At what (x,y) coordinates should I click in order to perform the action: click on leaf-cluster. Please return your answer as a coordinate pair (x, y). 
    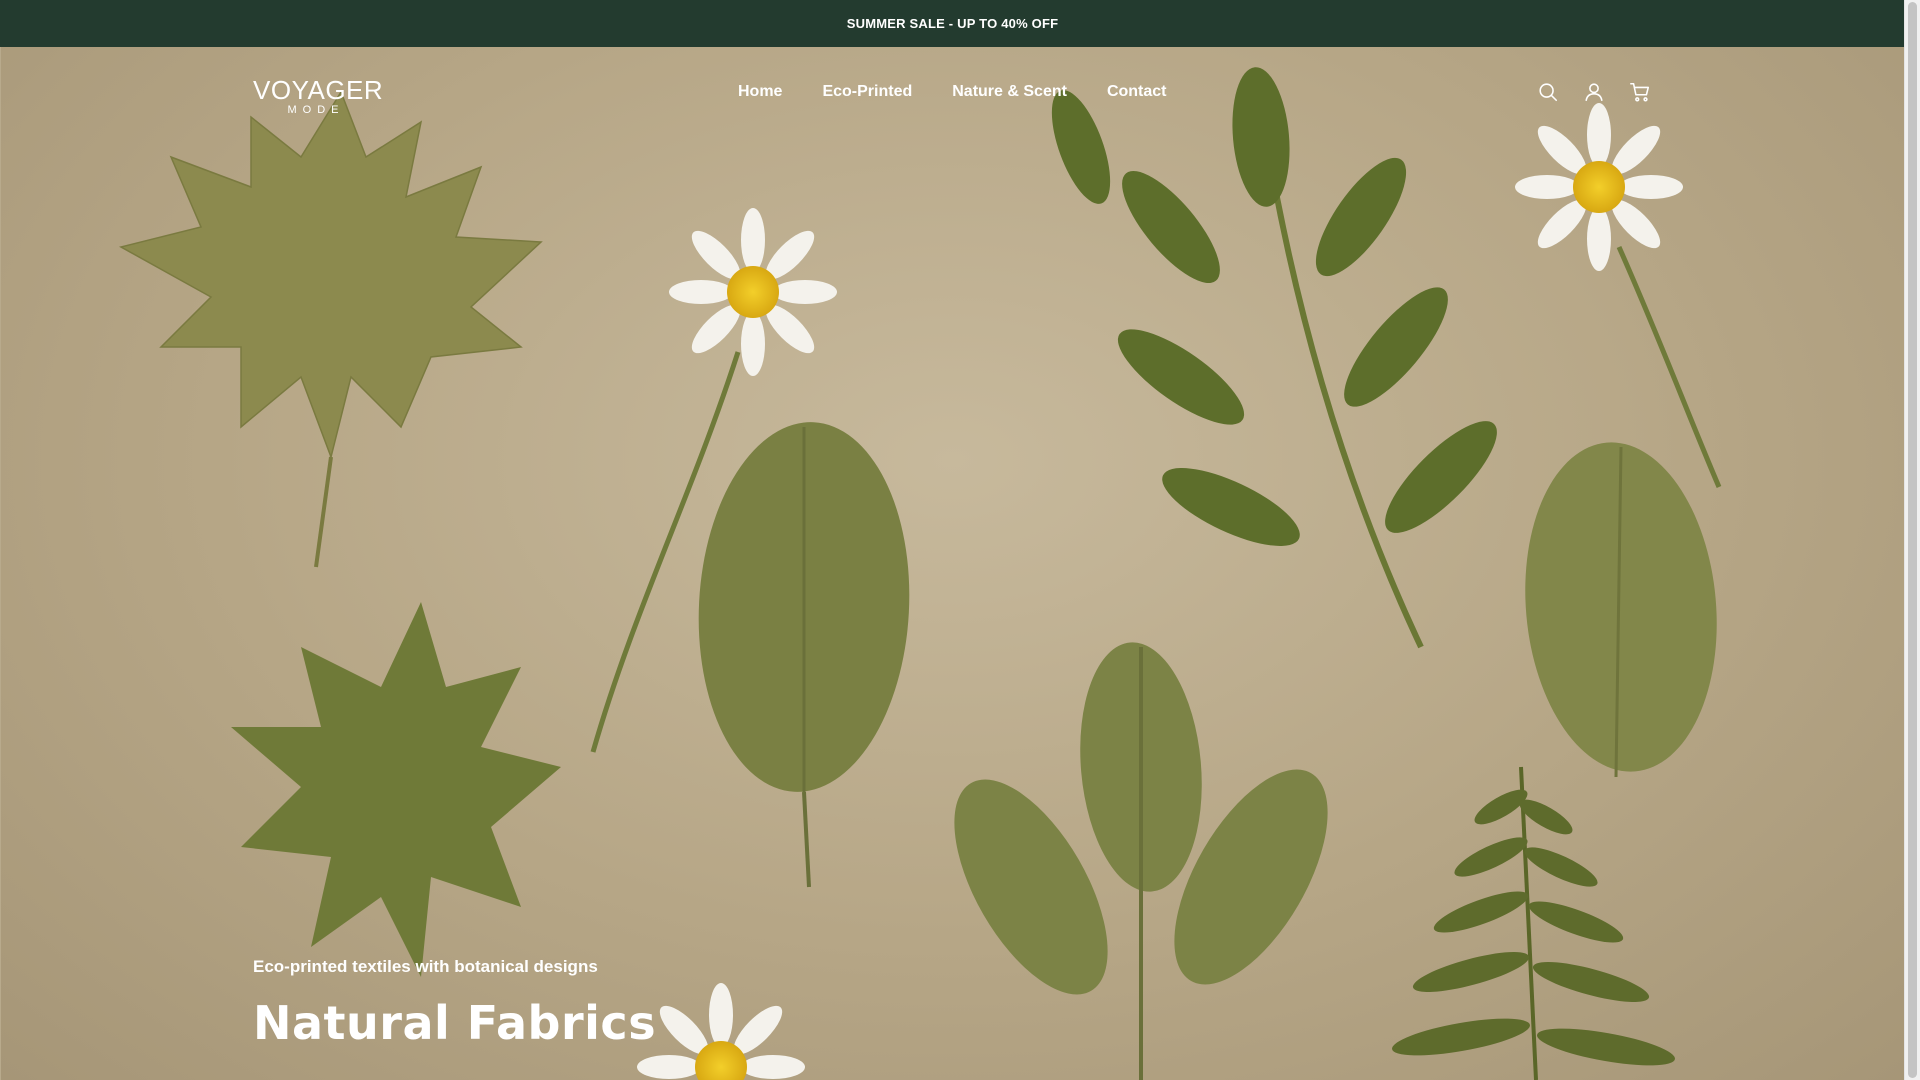
    Looking at the image, I should click on (1141, 861).